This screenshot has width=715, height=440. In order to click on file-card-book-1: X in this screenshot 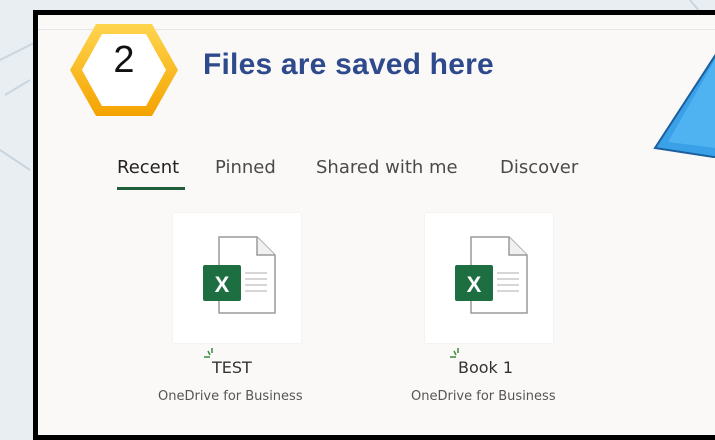, I will do `click(489, 278)`.